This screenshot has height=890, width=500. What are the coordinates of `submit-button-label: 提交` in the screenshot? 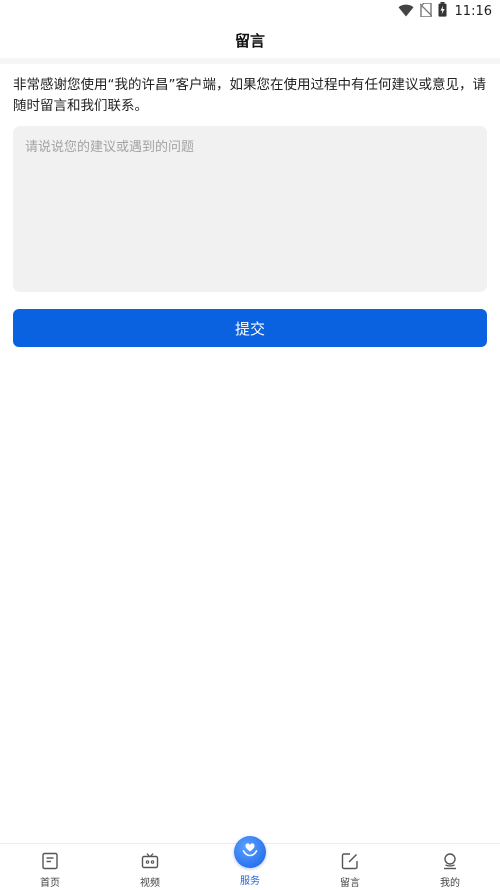 It's located at (249, 328).